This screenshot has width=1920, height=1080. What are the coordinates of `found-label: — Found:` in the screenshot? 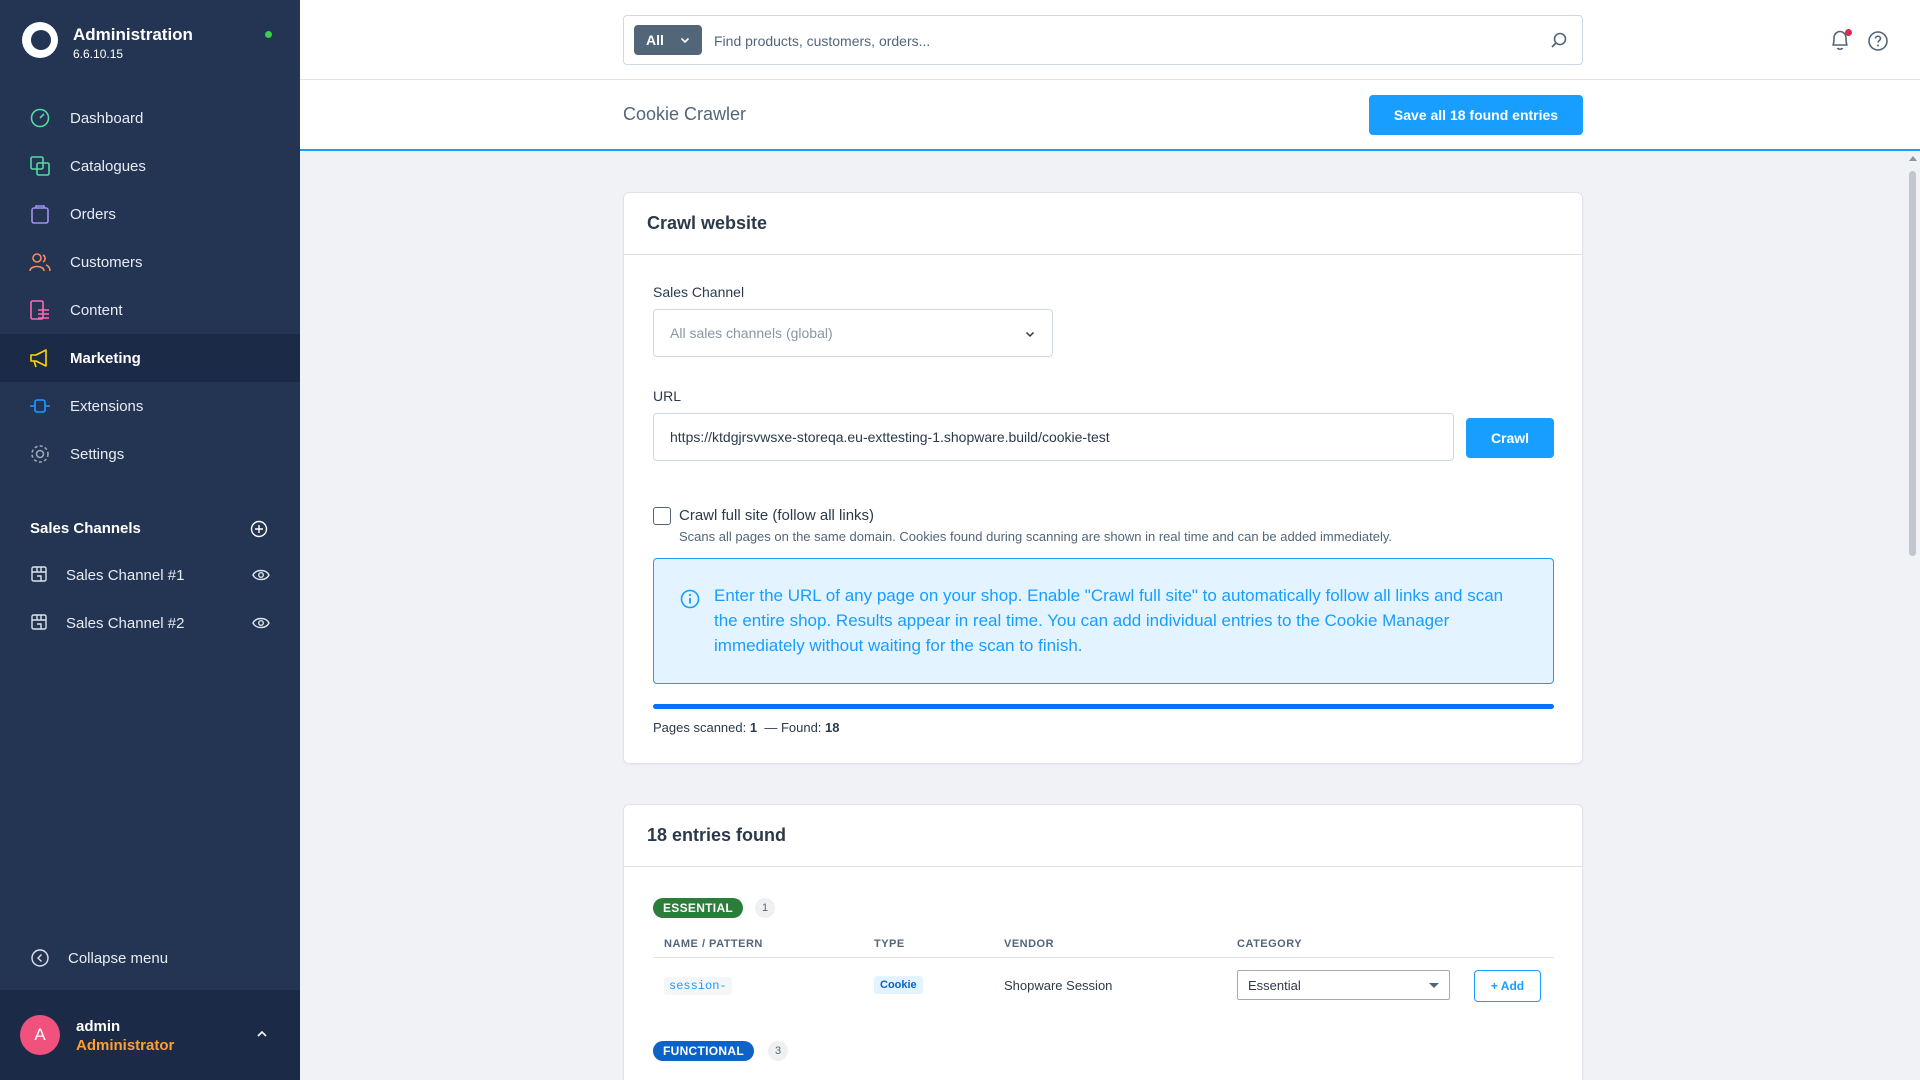 It's located at (793, 727).